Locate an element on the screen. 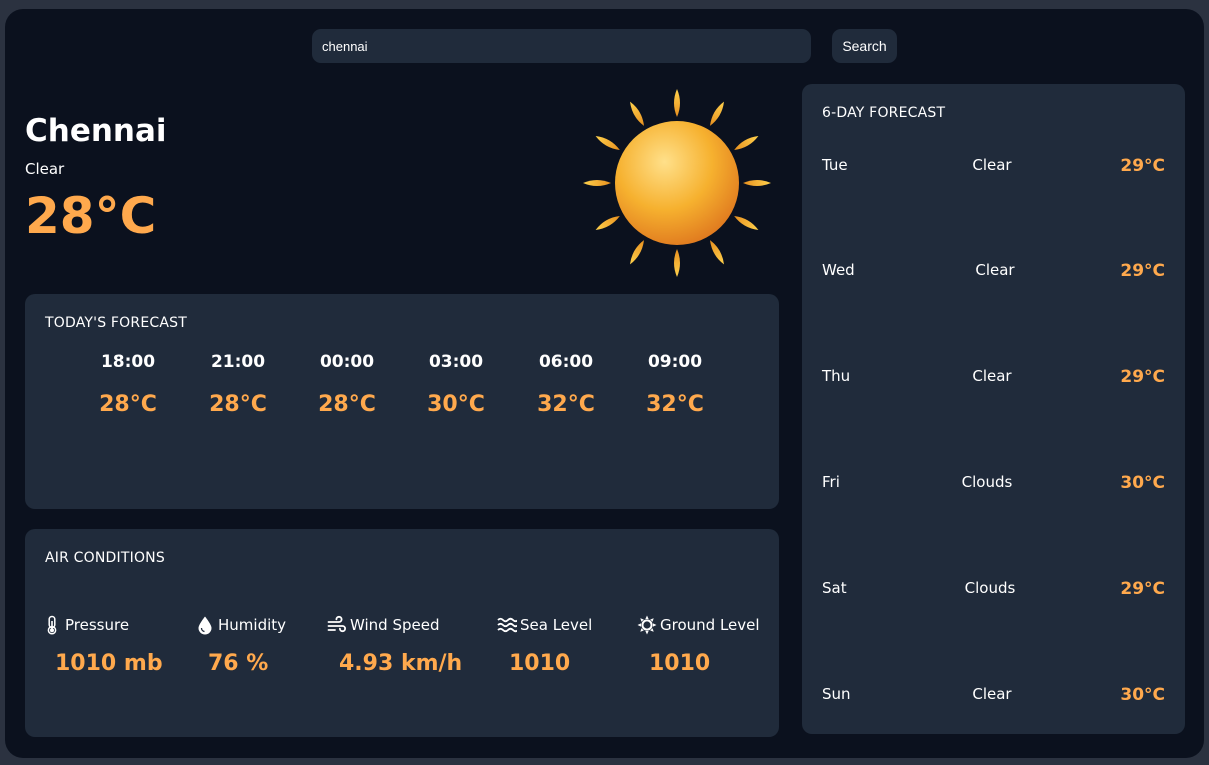 The height and width of the screenshot is (765, 1209). ground-level-item: Ground Level 1010 is located at coordinates (698, 645).